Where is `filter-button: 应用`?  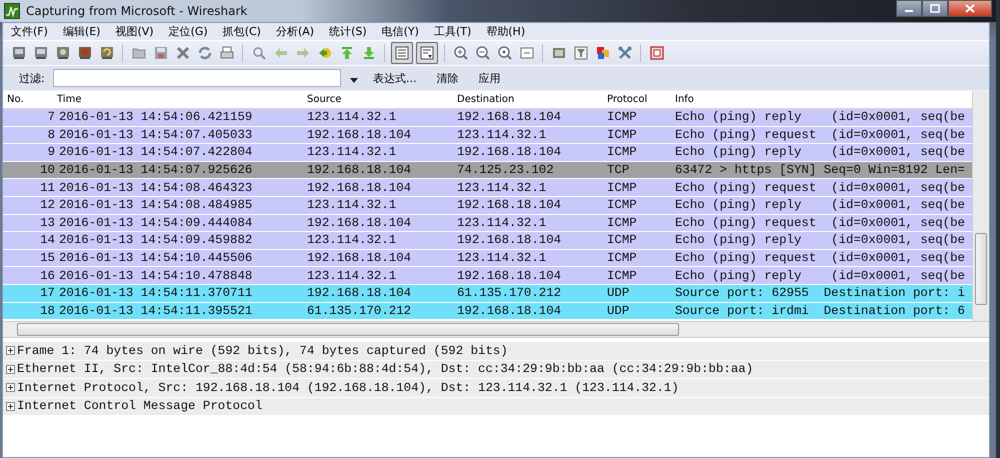 filter-button: 应用 is located at coordinates (489, 78).